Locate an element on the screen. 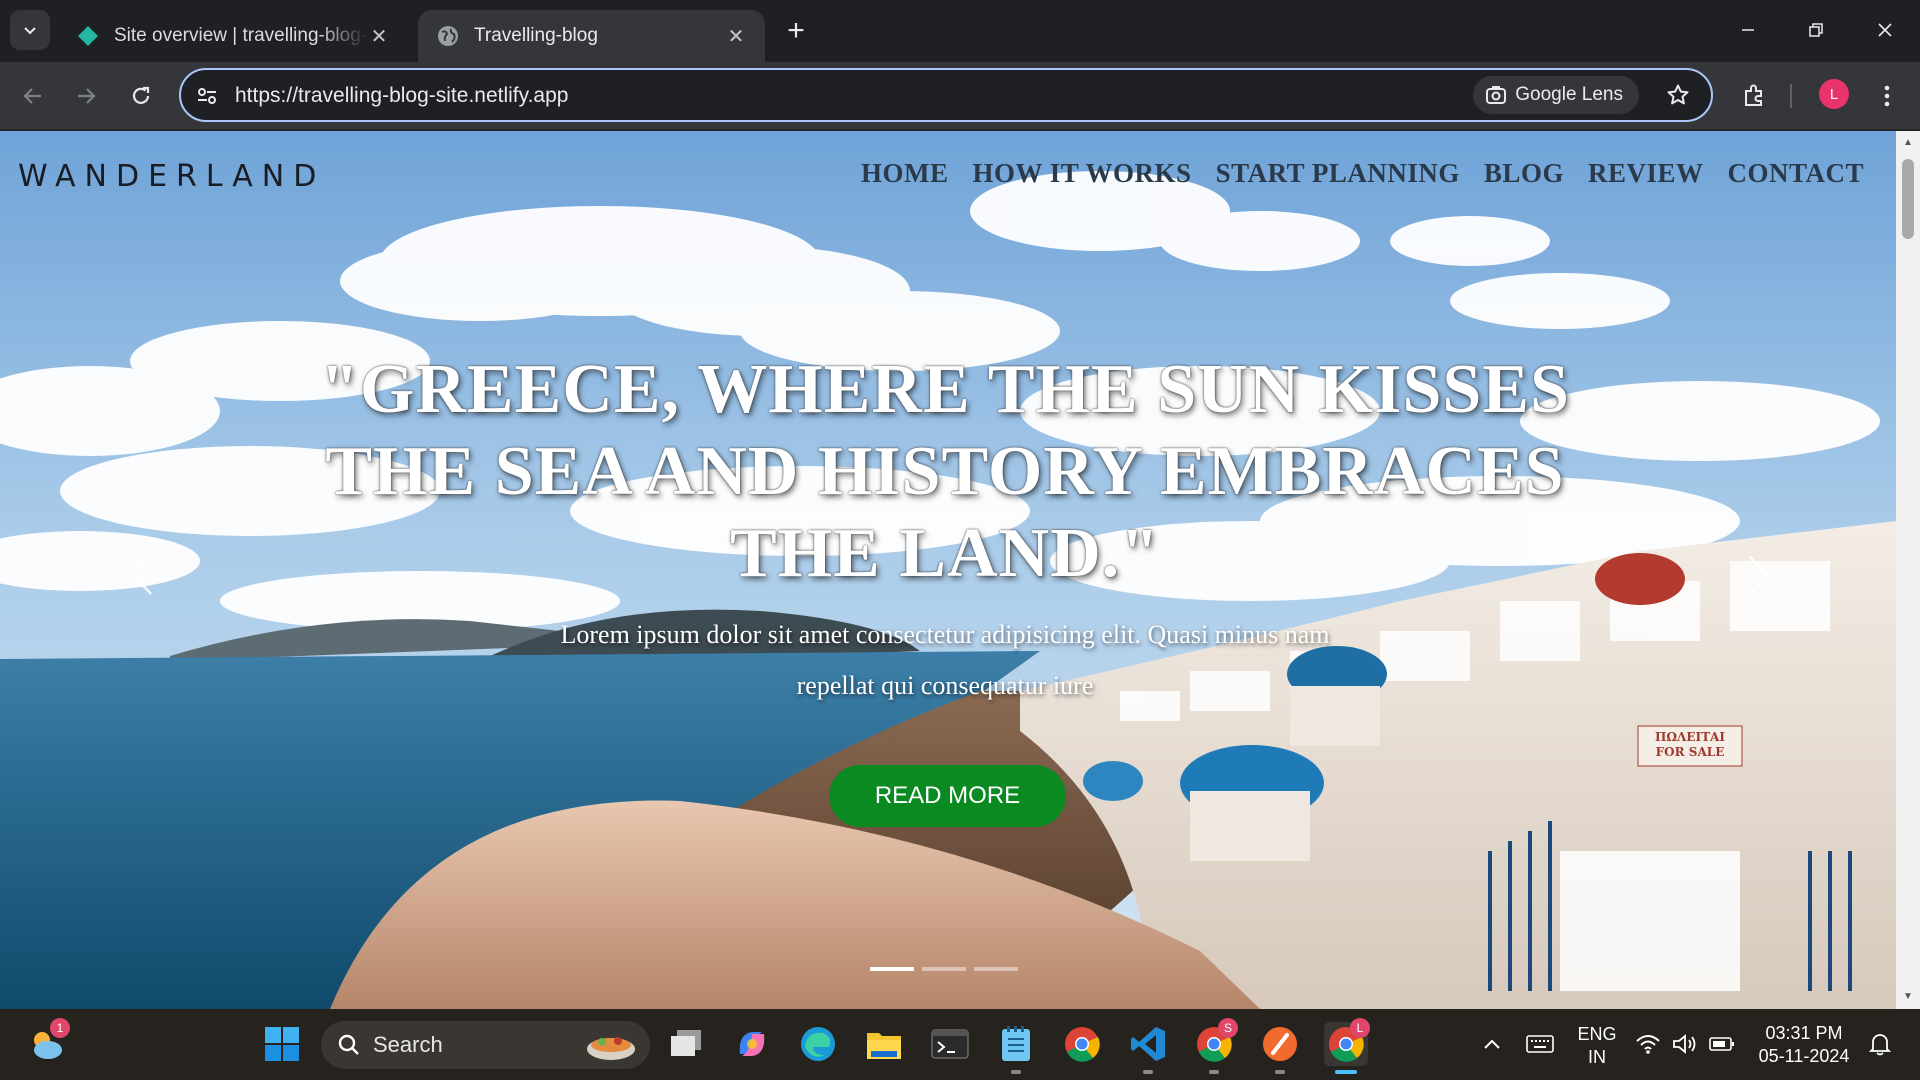 The width and height of the screenshot is (1920, 1080). star-icon is located at coordinates (1678, 94).